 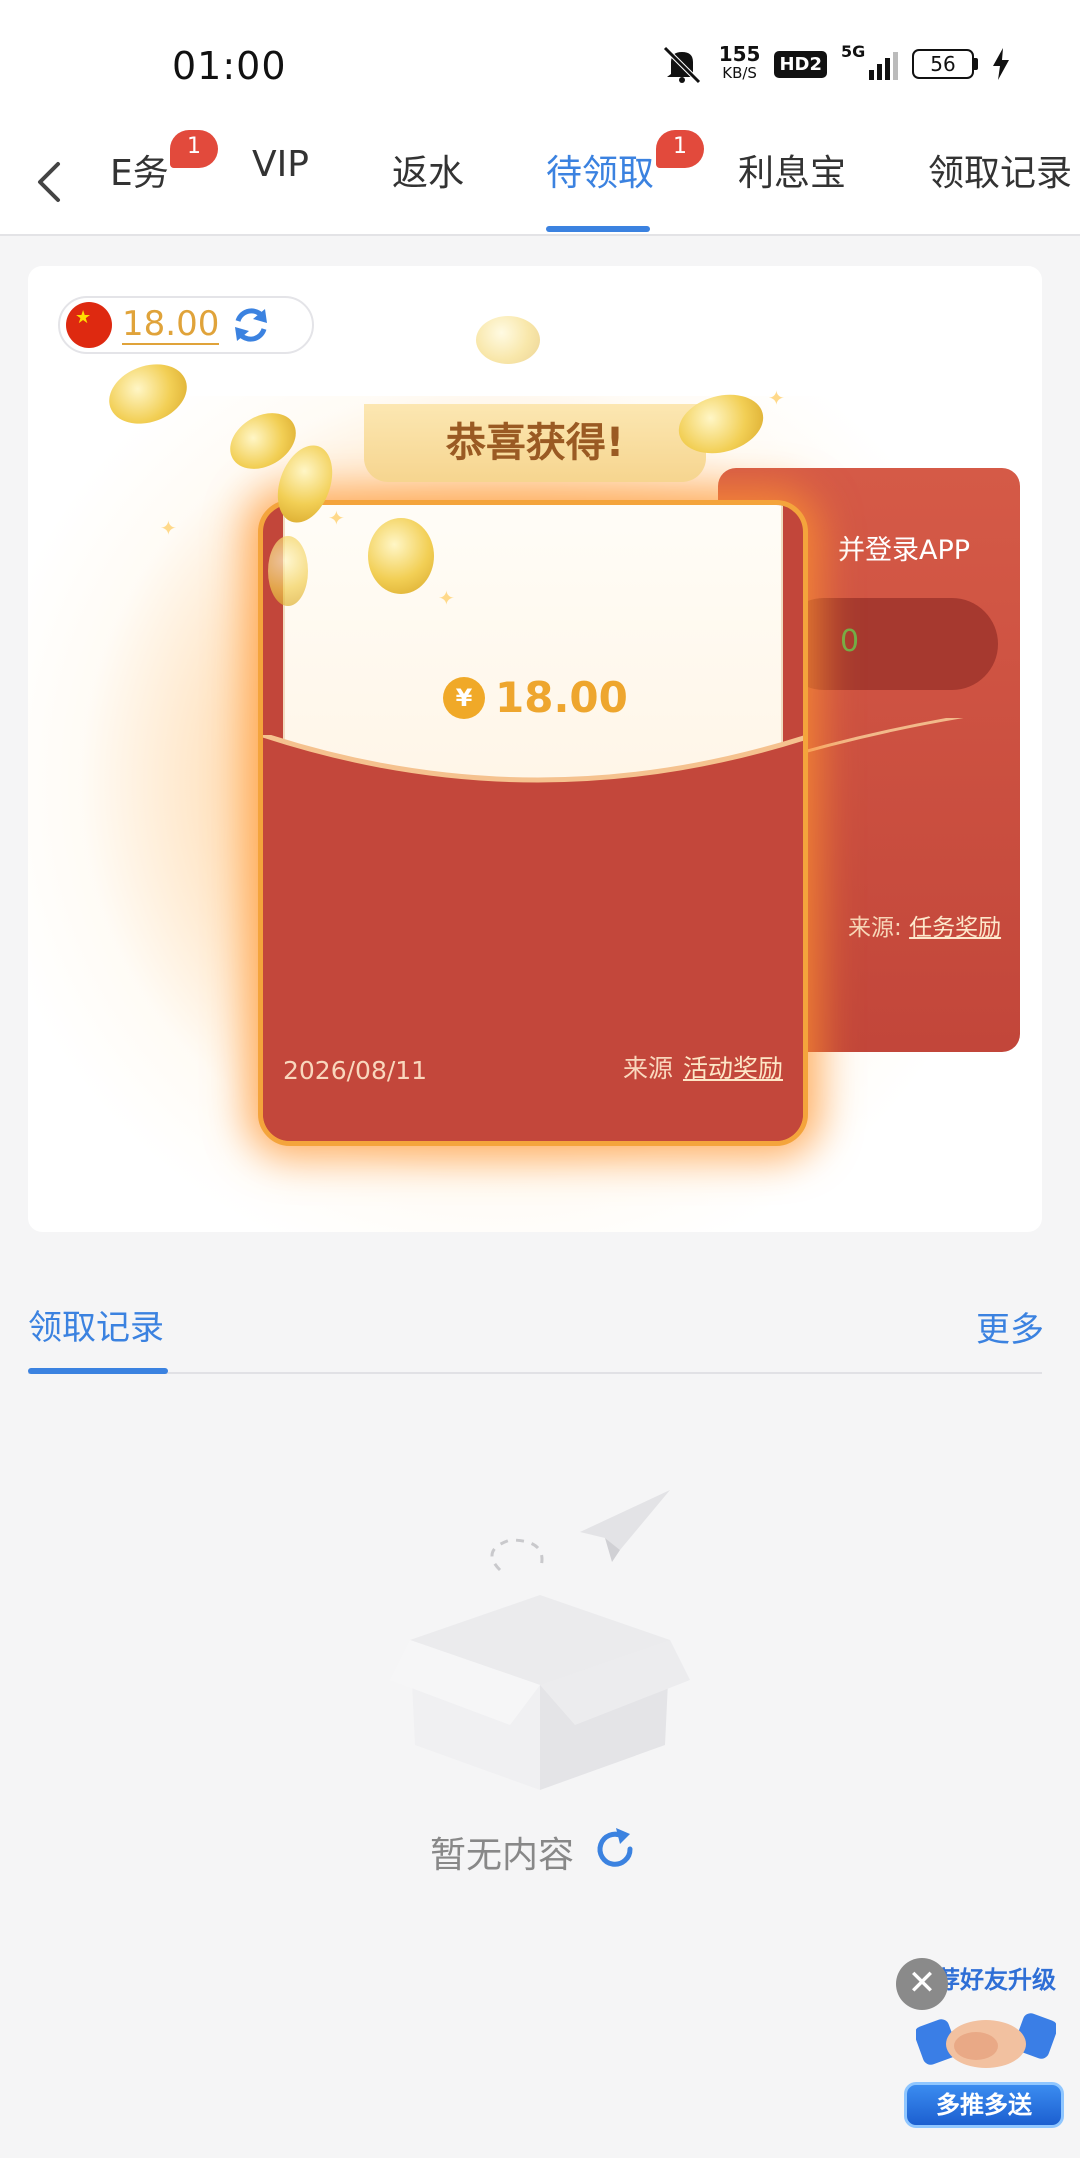 What do you see at coordinates (945, 64) in the screenshot?
I see `battery-icon: 56` at bounding box center [945, 64].